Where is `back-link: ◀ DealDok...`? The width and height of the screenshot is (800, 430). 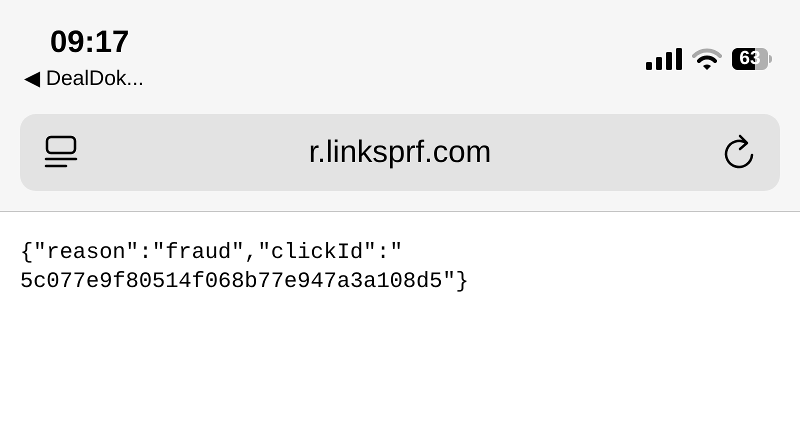 back-link: ◀ DealDok... is located at coordinates (84, 79).